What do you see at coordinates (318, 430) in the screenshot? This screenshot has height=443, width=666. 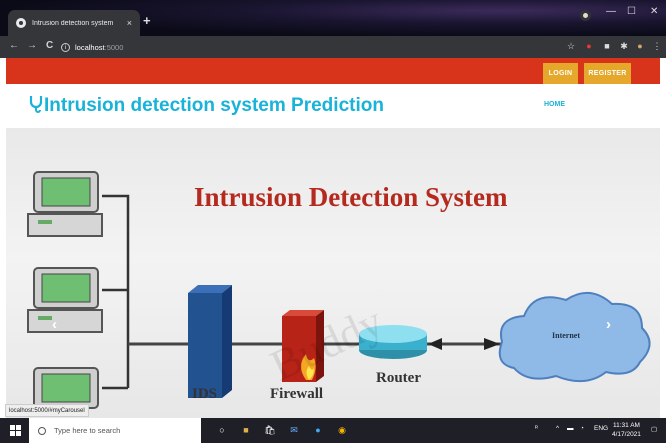 I see `edge-icon: ●` at bounding box center [318, 430].